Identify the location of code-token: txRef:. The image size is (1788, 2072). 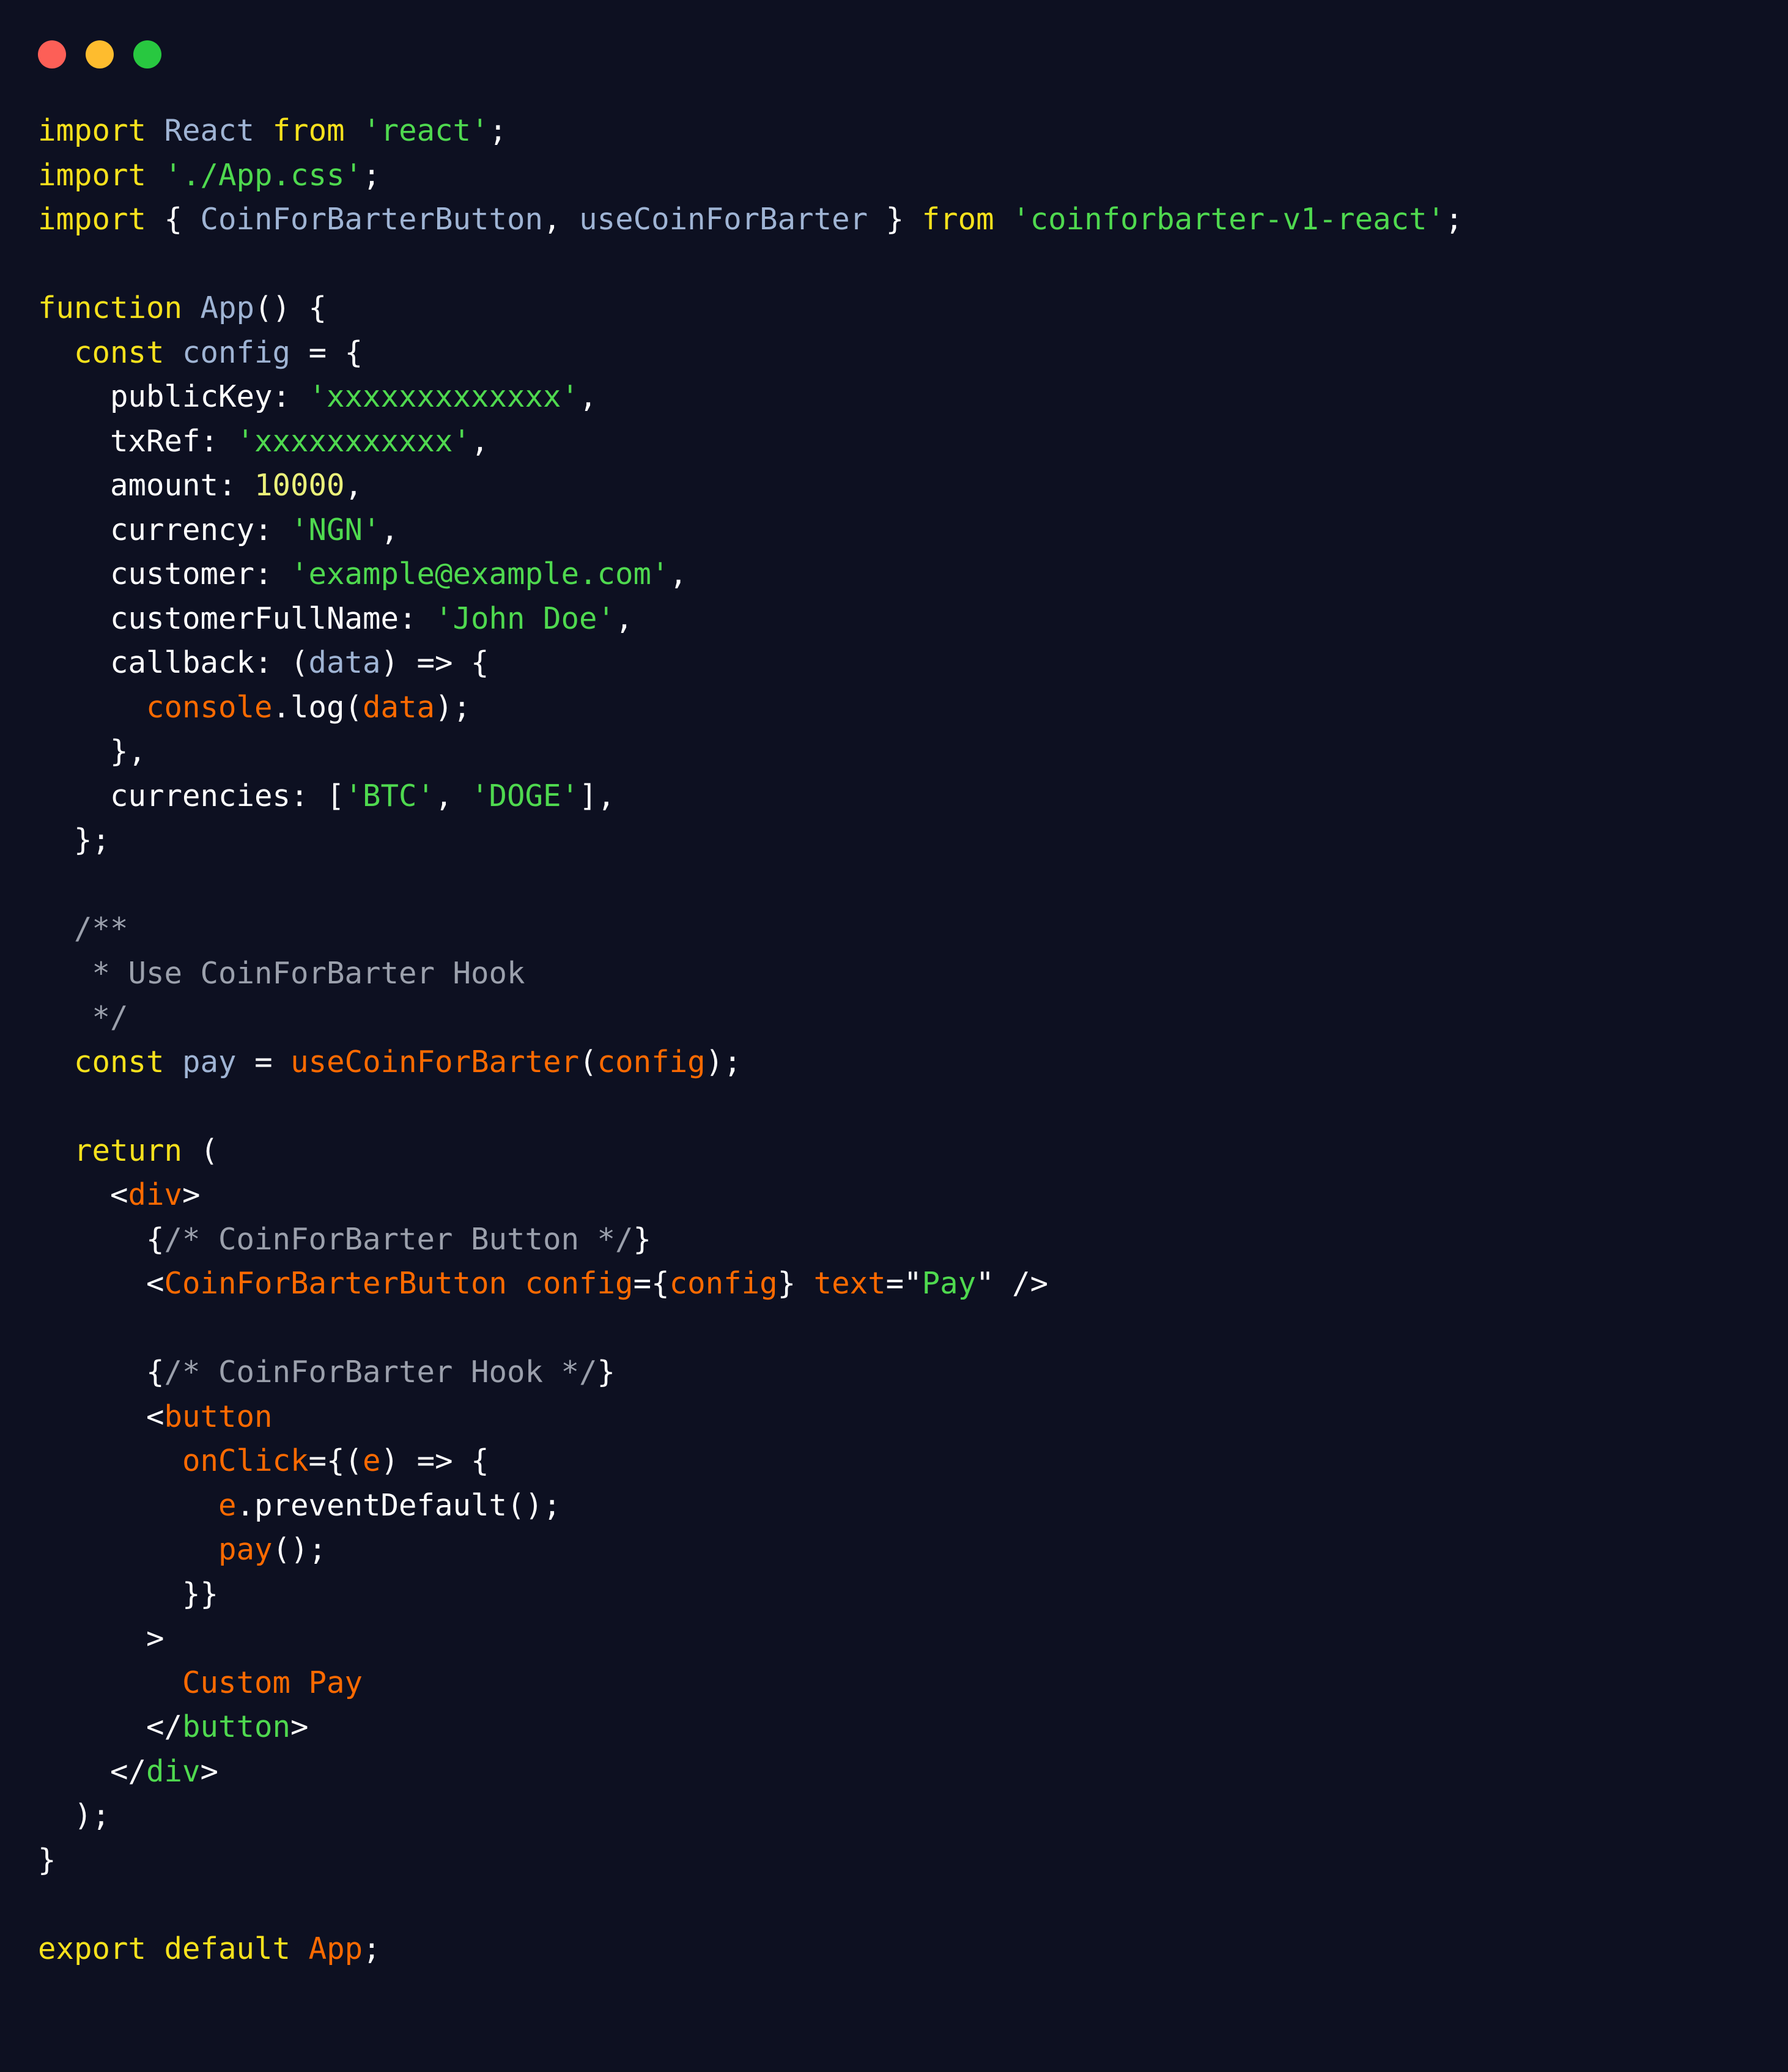
(137, 441).